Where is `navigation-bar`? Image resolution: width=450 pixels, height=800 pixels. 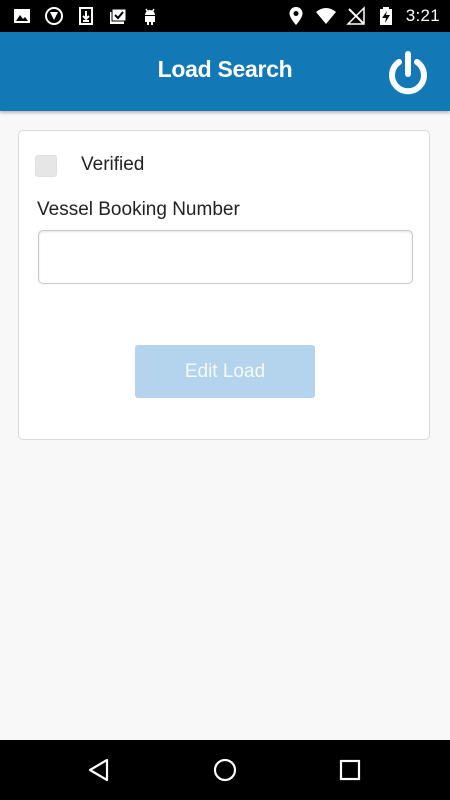 navigation-bar is located at coordinates (225, 770).